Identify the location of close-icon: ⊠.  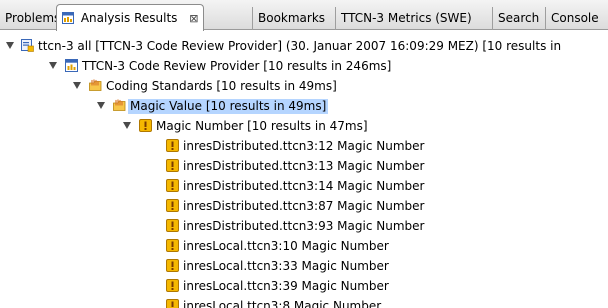
(193, 18).